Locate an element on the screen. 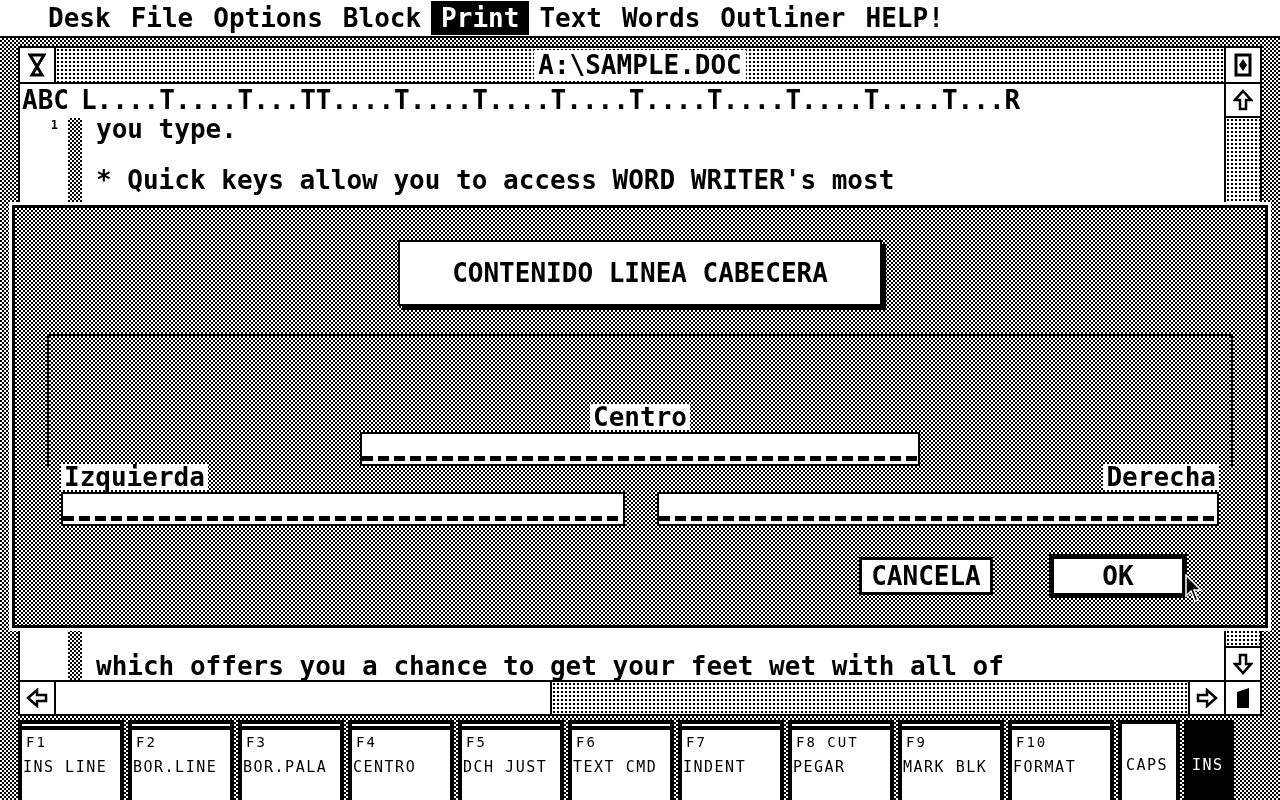 Image resolution: width=1280 pixels, height=800 pixels. key-label: F1 is located at coordinates (36, 742).